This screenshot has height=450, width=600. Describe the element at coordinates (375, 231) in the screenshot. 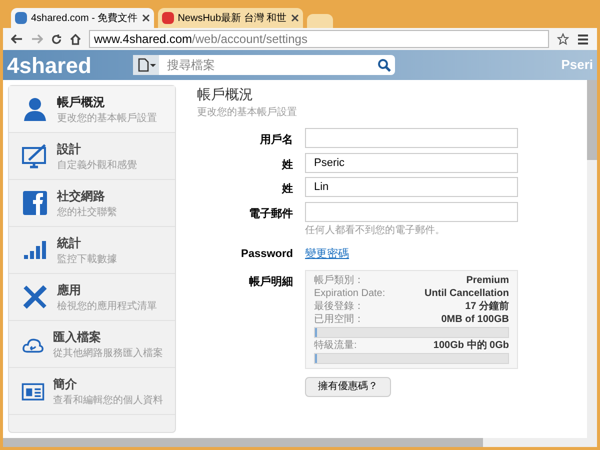

I see `field-hint: 任何人都看不到您的電子郵件。` at that location.